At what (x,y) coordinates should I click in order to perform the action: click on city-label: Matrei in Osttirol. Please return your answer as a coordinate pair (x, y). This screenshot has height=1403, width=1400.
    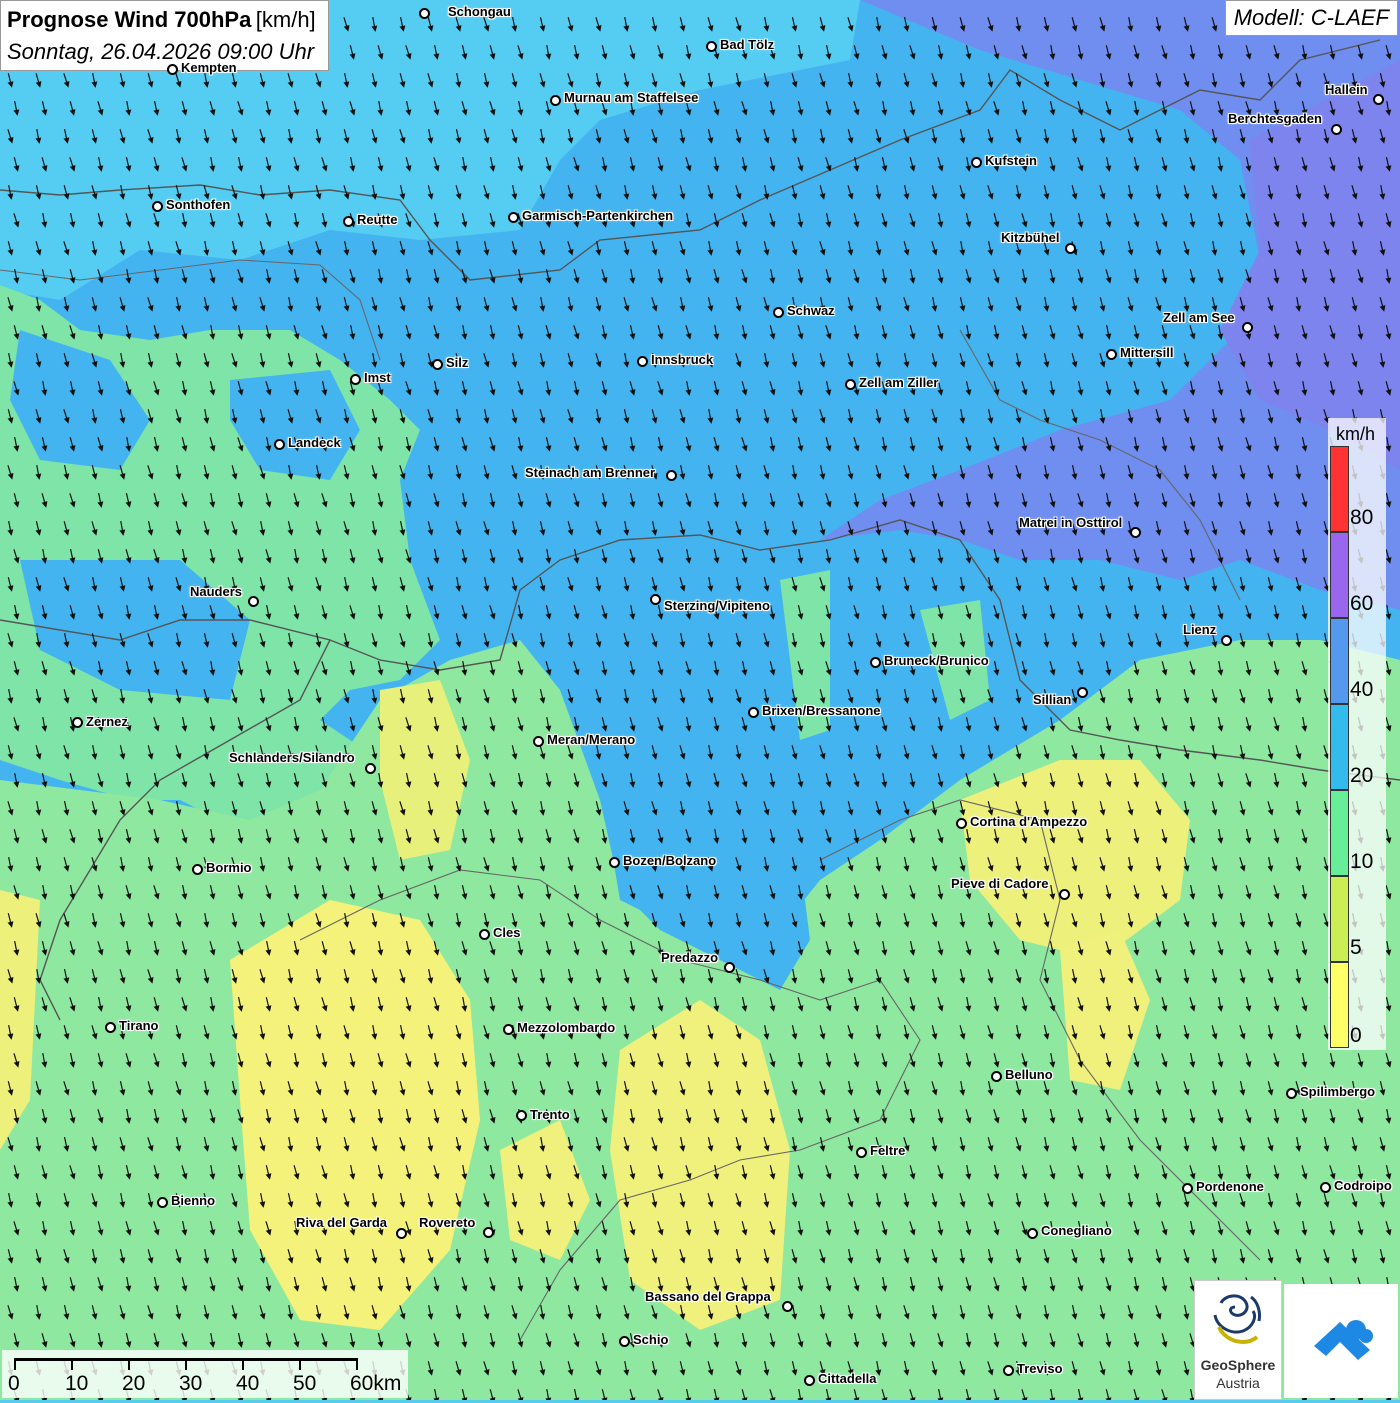
    Looking at the image, I should click on (1070, 522).